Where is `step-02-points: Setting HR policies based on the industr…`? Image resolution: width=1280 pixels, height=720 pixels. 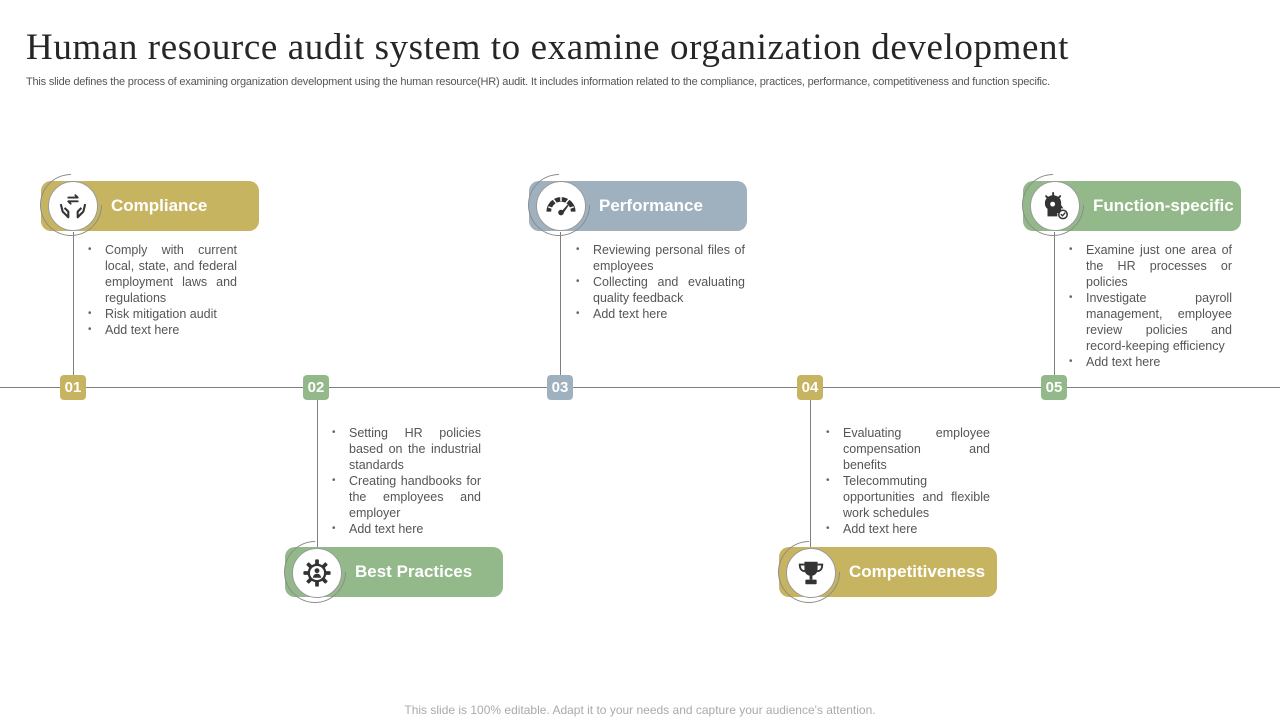
step-02-points: Setting HR policies based on the industr… is located at coordinates (406, 481).